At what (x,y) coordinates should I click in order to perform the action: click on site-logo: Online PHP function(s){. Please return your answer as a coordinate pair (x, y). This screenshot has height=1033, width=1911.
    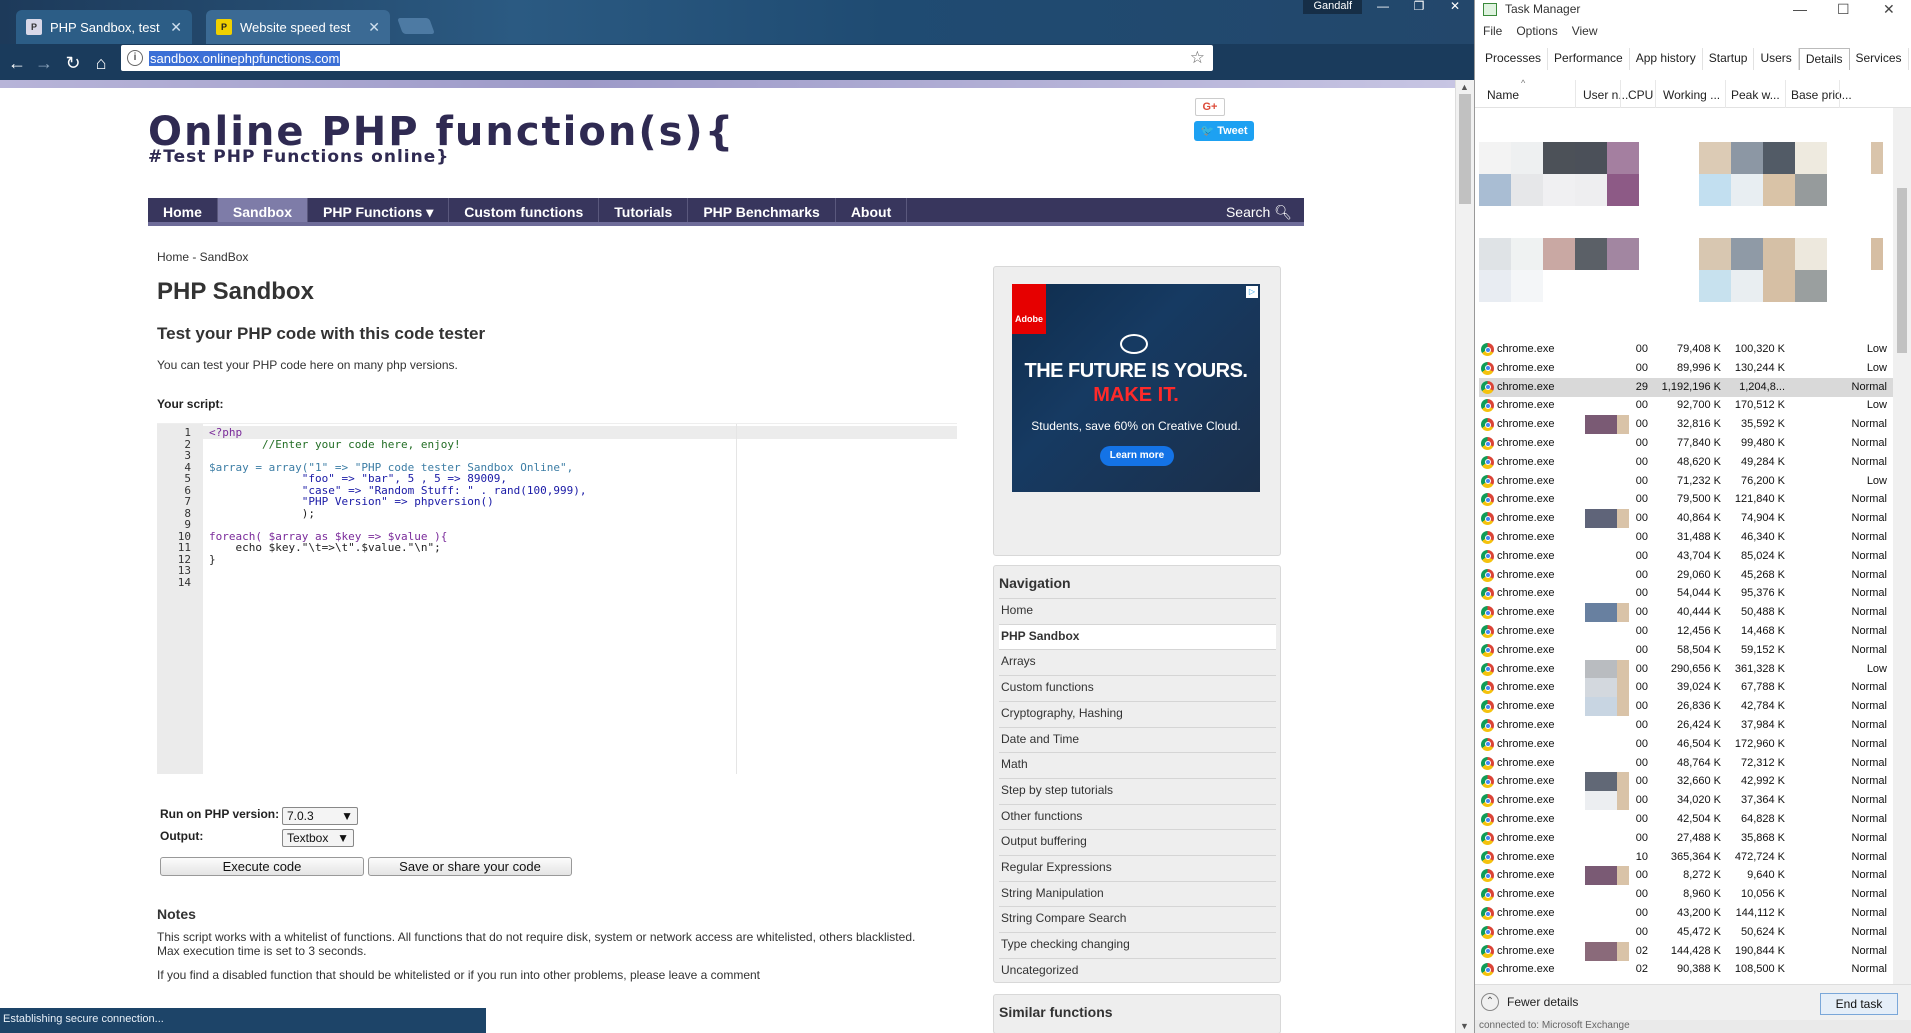
    Looking at the image, I should click on (441, 132).